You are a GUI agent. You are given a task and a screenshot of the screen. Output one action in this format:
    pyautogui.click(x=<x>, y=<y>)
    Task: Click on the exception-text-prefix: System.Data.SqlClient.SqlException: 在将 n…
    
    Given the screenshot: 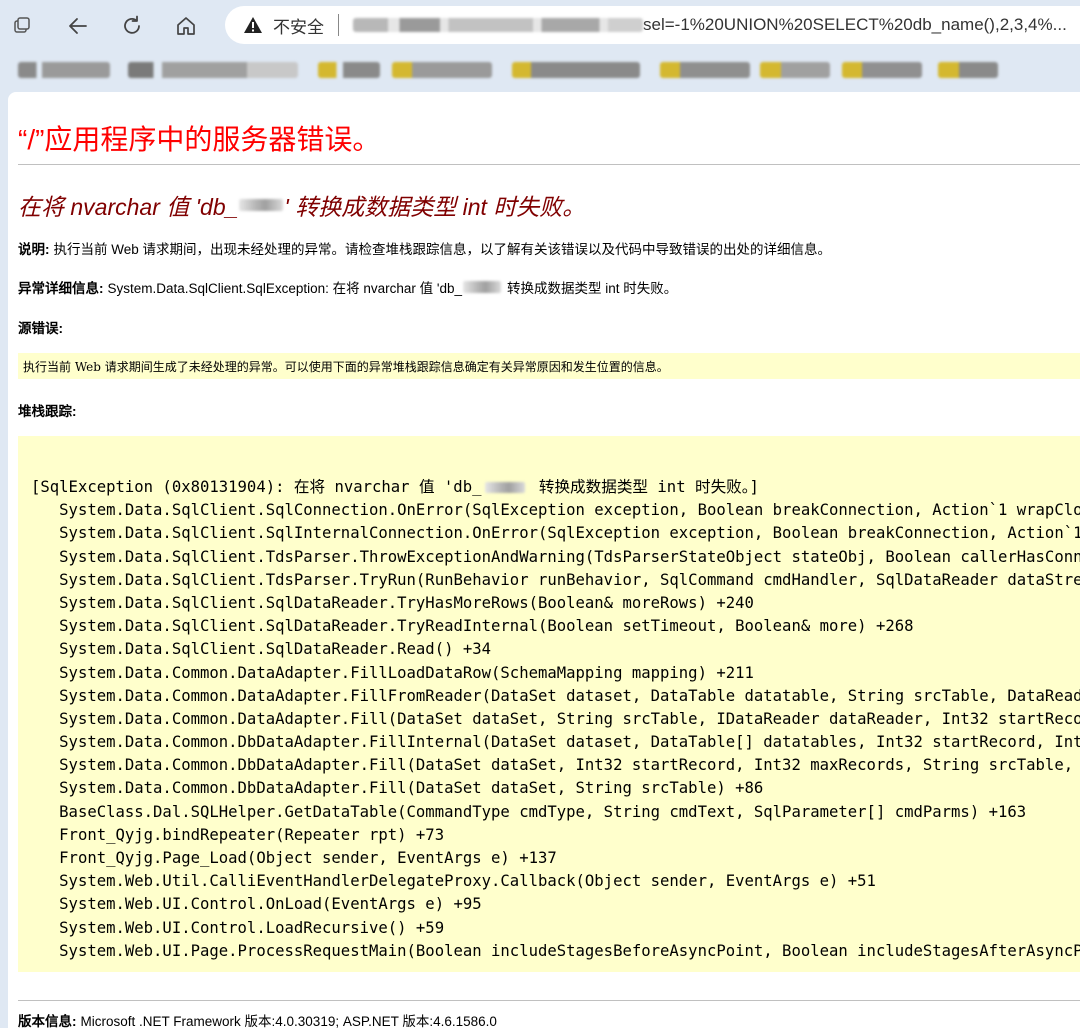 What is the action you would take?
    pyautogui.click(x=284, y=288)
    